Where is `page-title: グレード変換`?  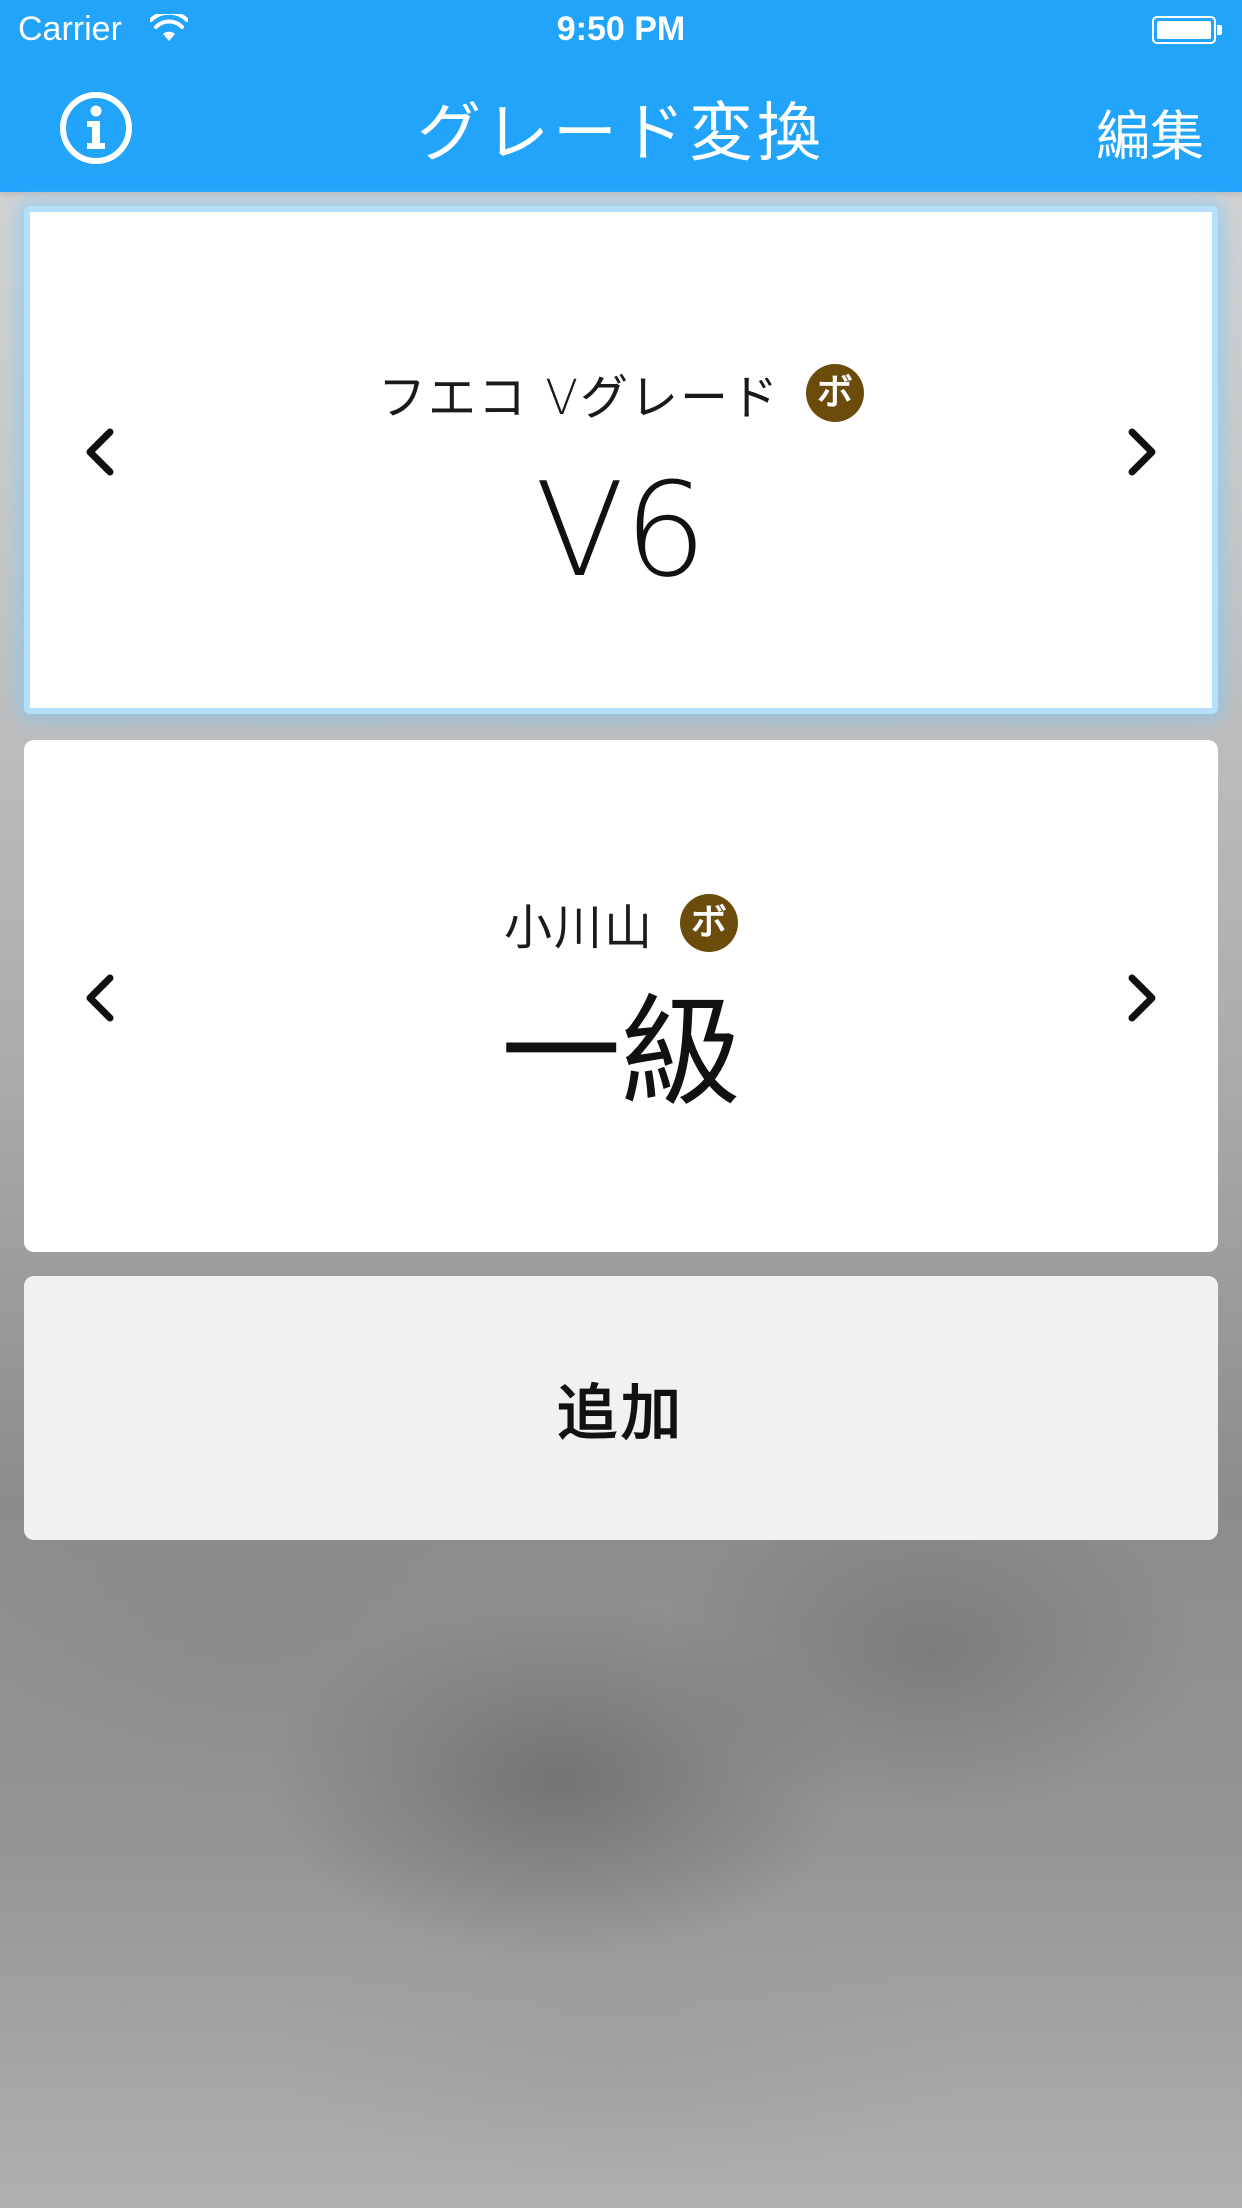 page-title: グレード変換 is located at coordinates (621, 134).